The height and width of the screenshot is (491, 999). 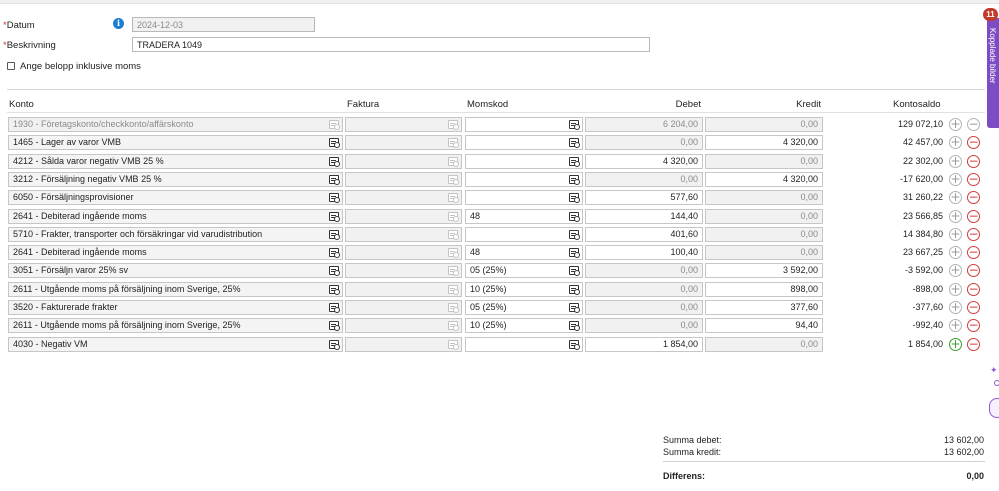 I want to click on konto-field: 3051 - Försäljn varor 25% sv, so click(x=175, y=270).